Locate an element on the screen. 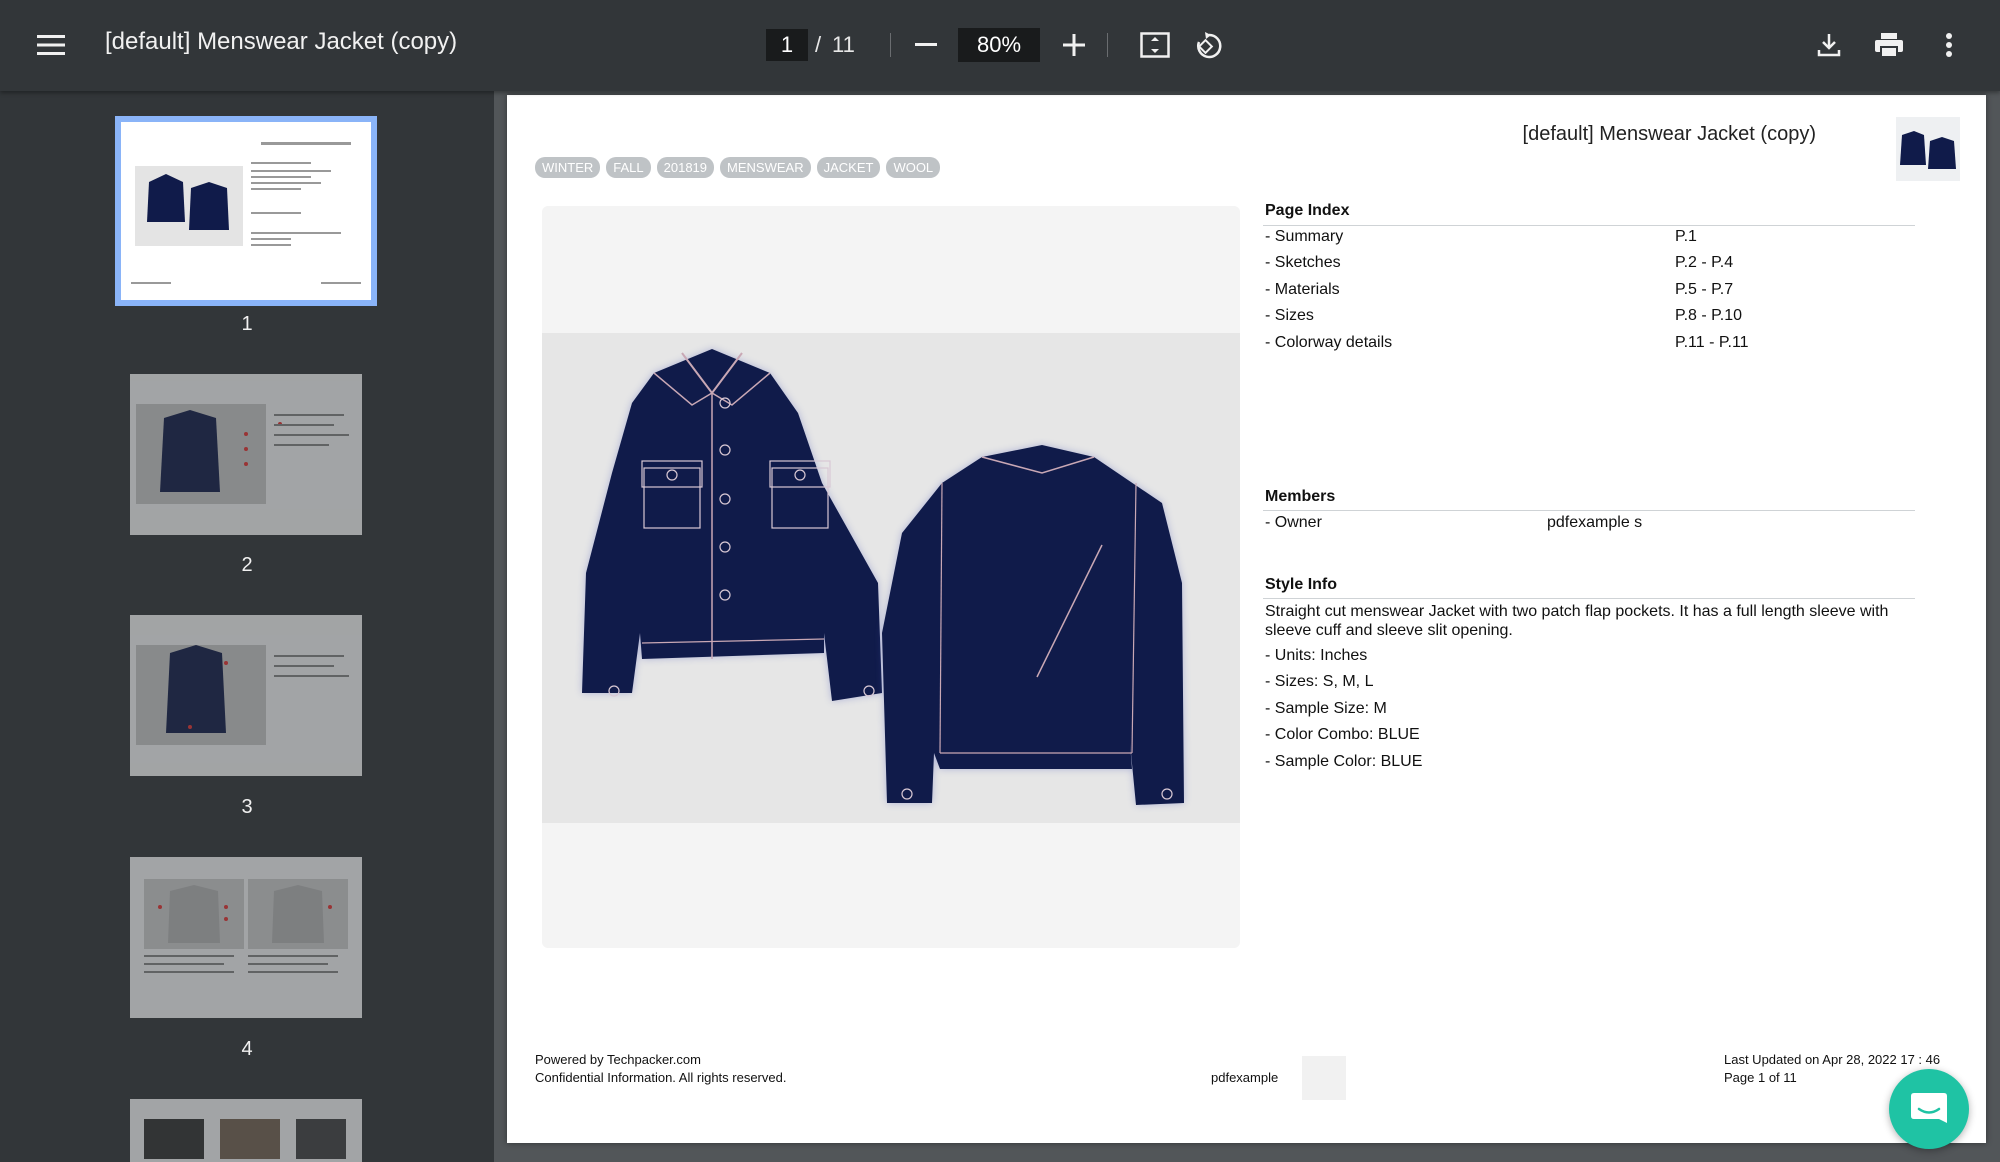 The image size is (2000, 1162). style-image is located at coordinates (891, 578).